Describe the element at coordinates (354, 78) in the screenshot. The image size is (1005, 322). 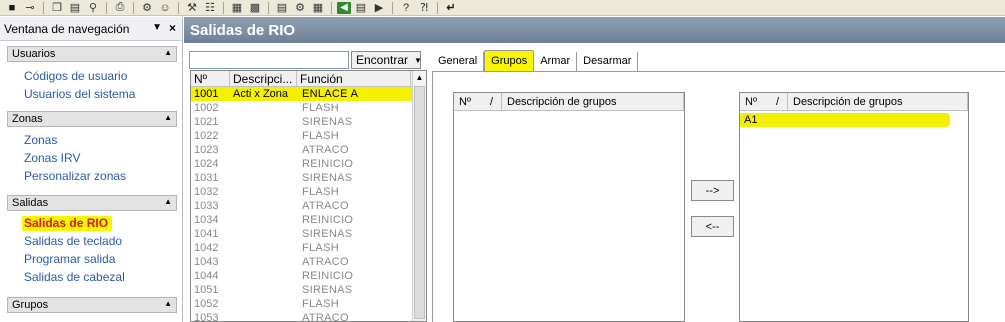
I see `column-header-function: Función` at that location.